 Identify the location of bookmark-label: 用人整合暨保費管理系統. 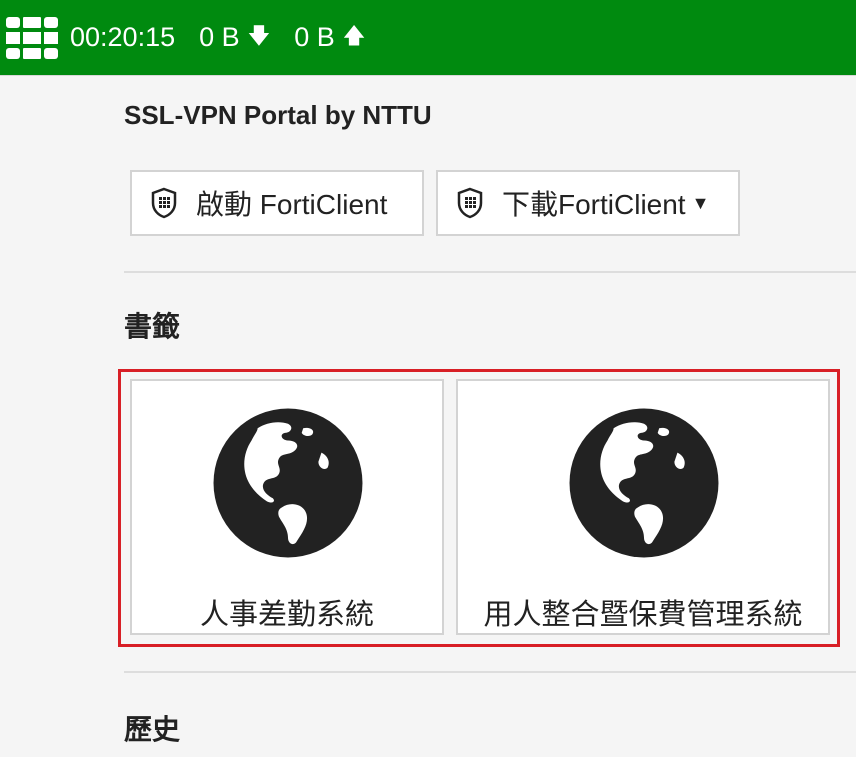
(643, 615).